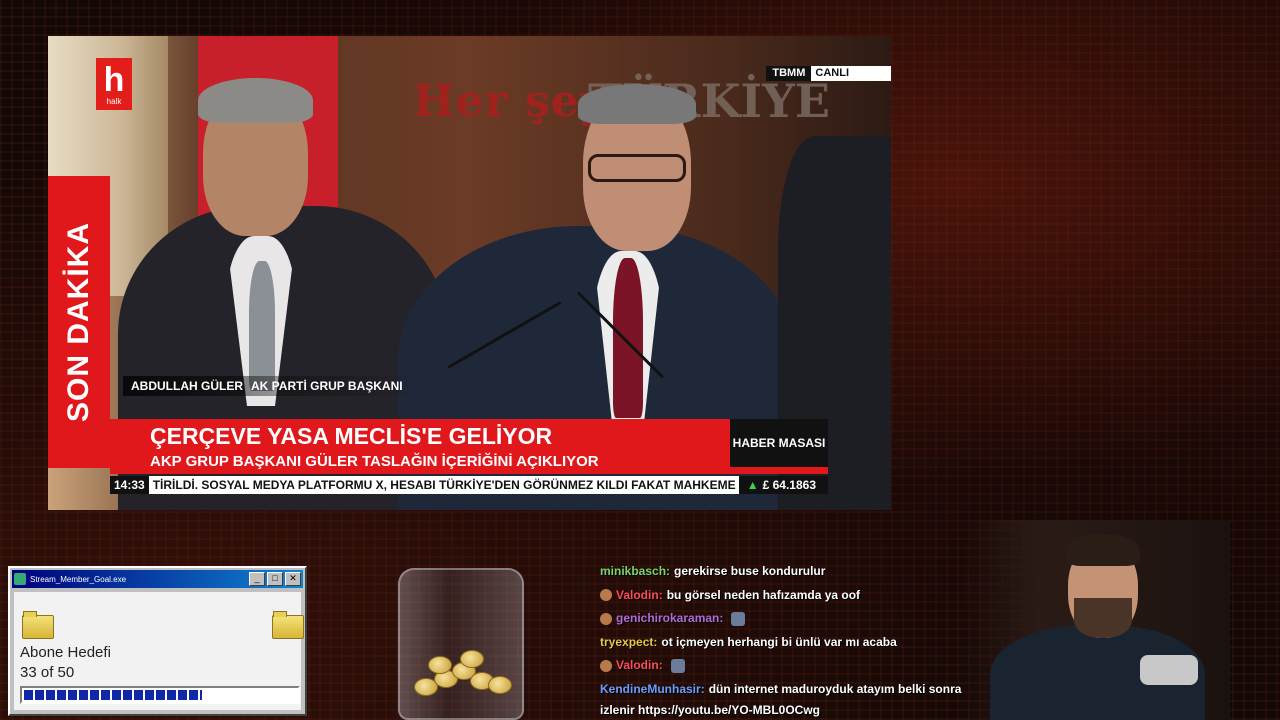 This screenshot has width=1280, height=720. I want to click on tip-jar, so click(461, 644).